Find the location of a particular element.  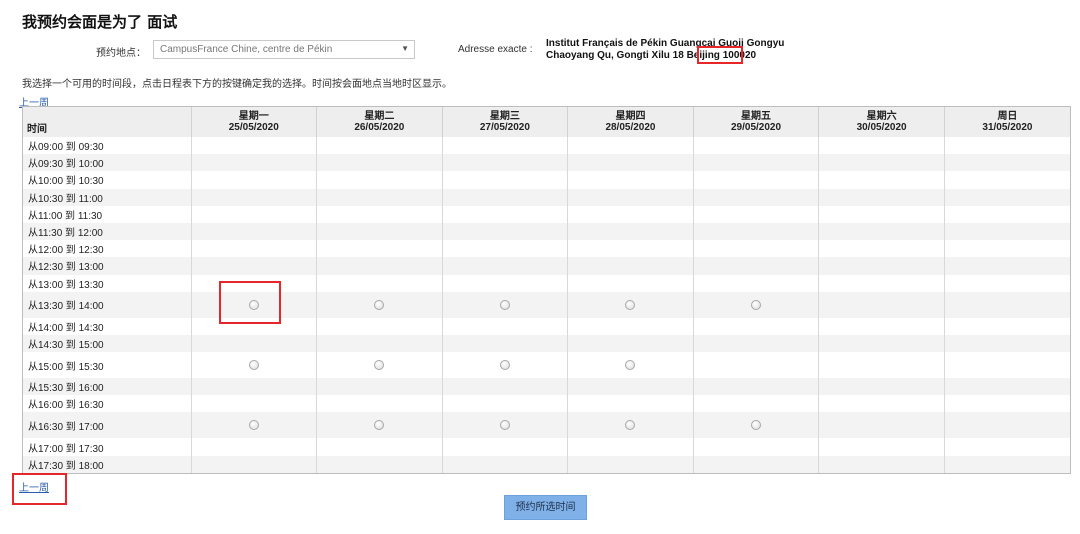

time-slot-row: 从11:30 到 12:00 is located at coordinates (546, 231).